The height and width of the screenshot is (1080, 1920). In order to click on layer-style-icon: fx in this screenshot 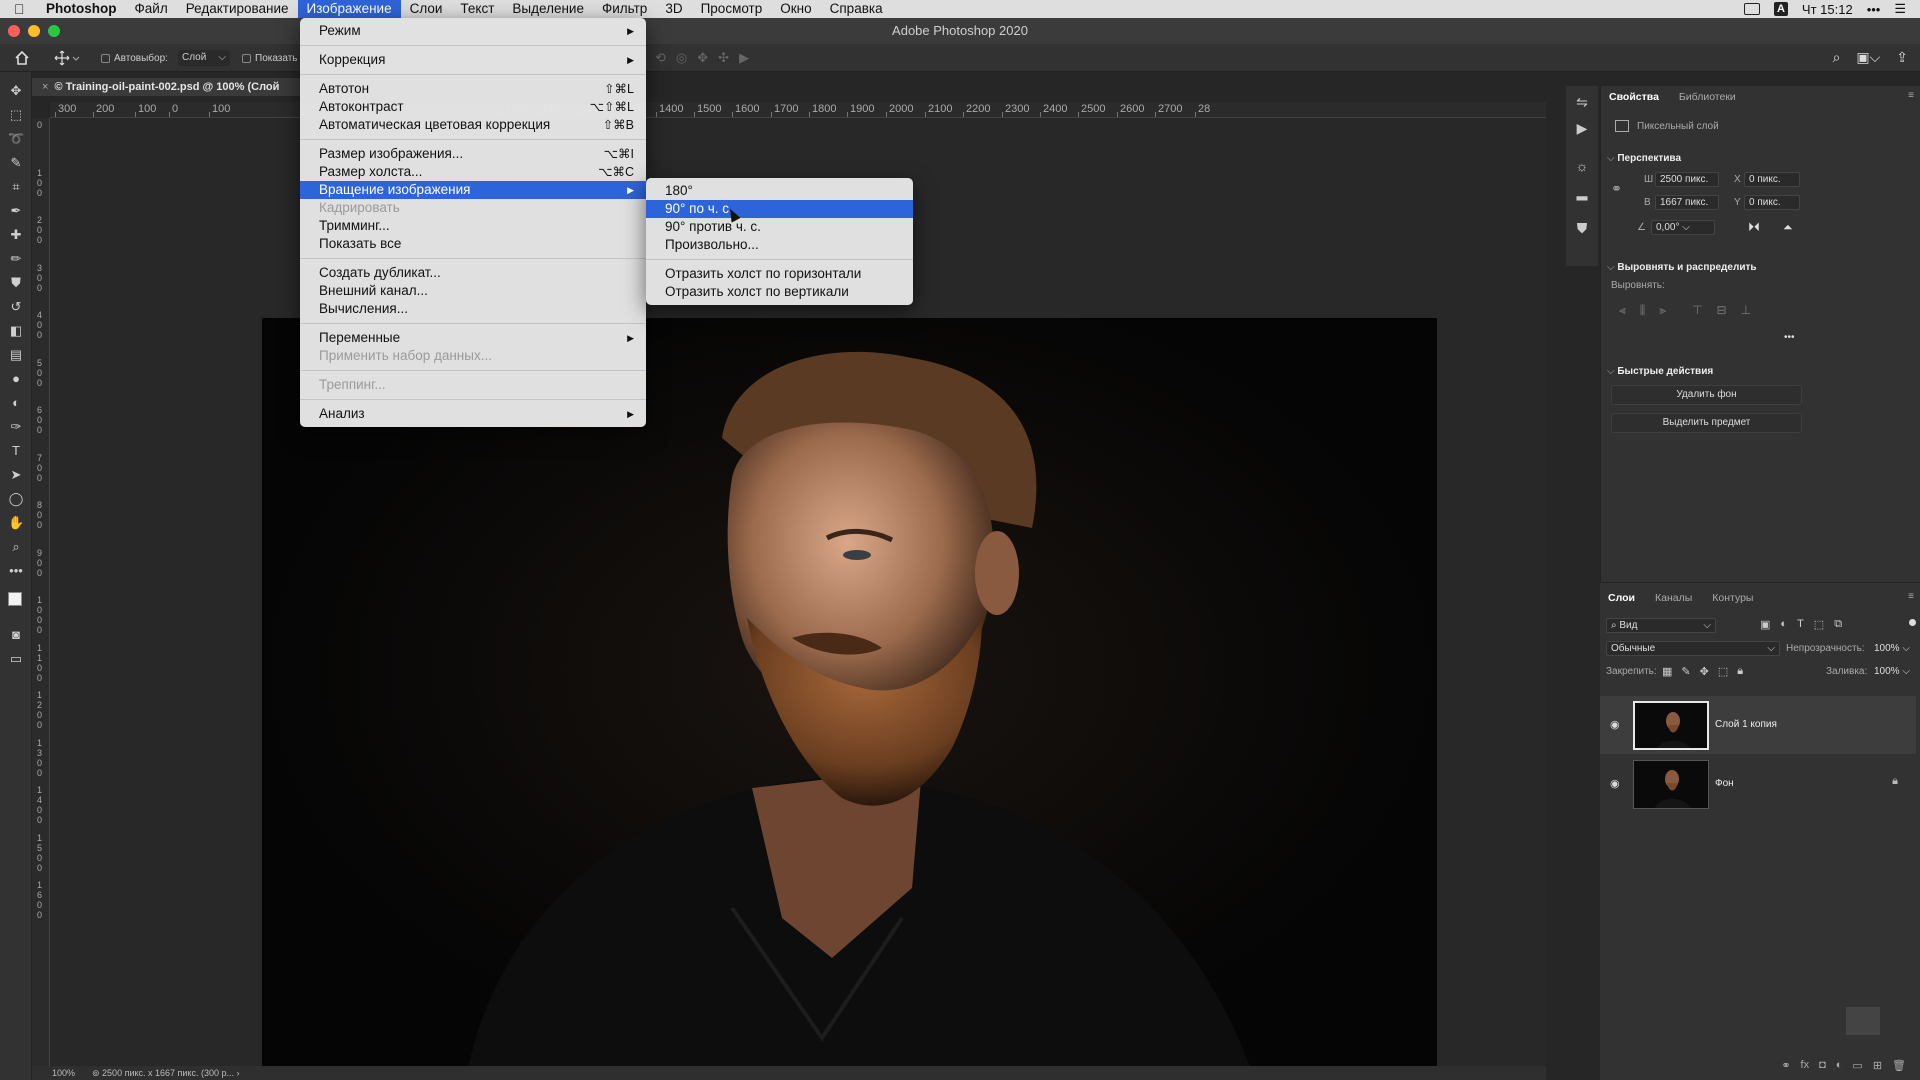, I will do `click(1805, 1065)`.